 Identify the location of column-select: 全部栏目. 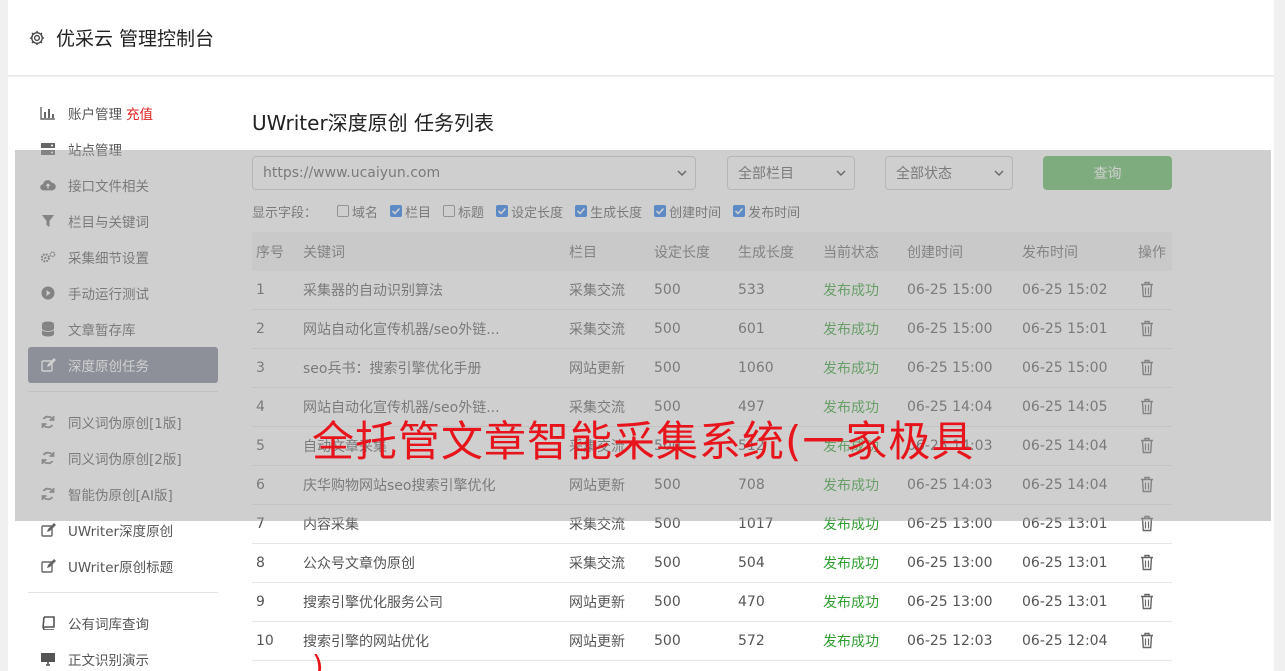
(791, 173).